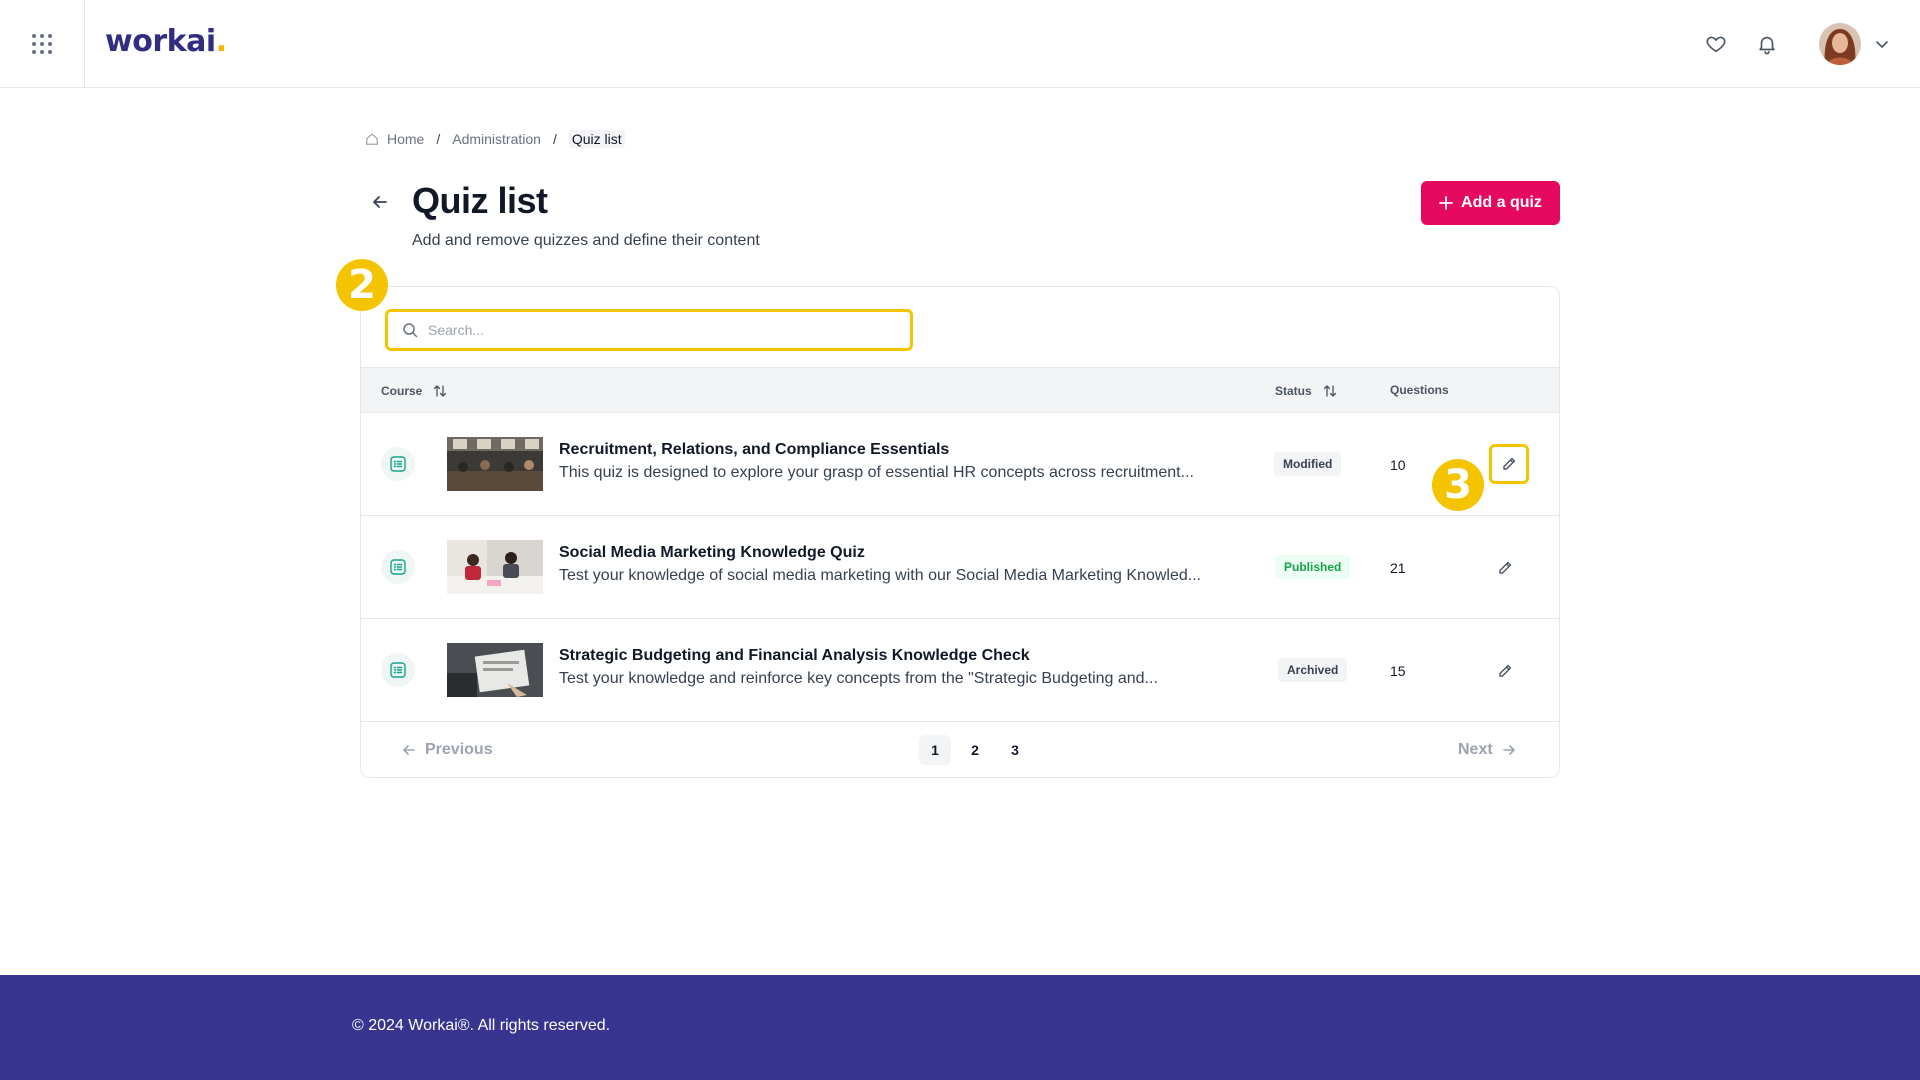 The width and height of the screenshot is (1920, 1080). Describe the element at coordinates (402, 391) in the screenshot. I see `column-course-label: Course` at that location.